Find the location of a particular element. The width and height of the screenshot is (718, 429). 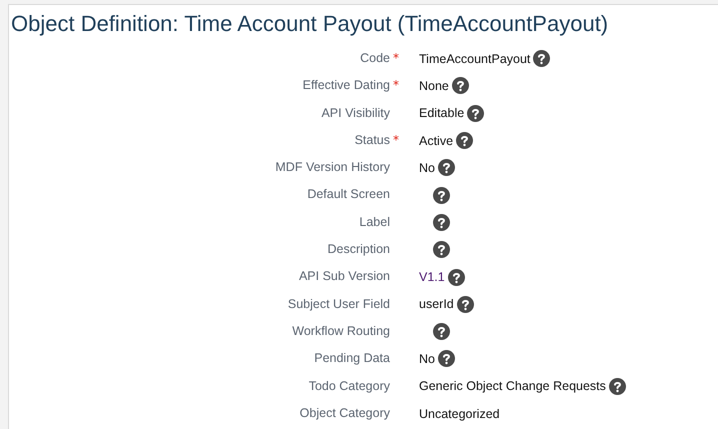

field-label: Pending Data is located at coordinates (352, 358).